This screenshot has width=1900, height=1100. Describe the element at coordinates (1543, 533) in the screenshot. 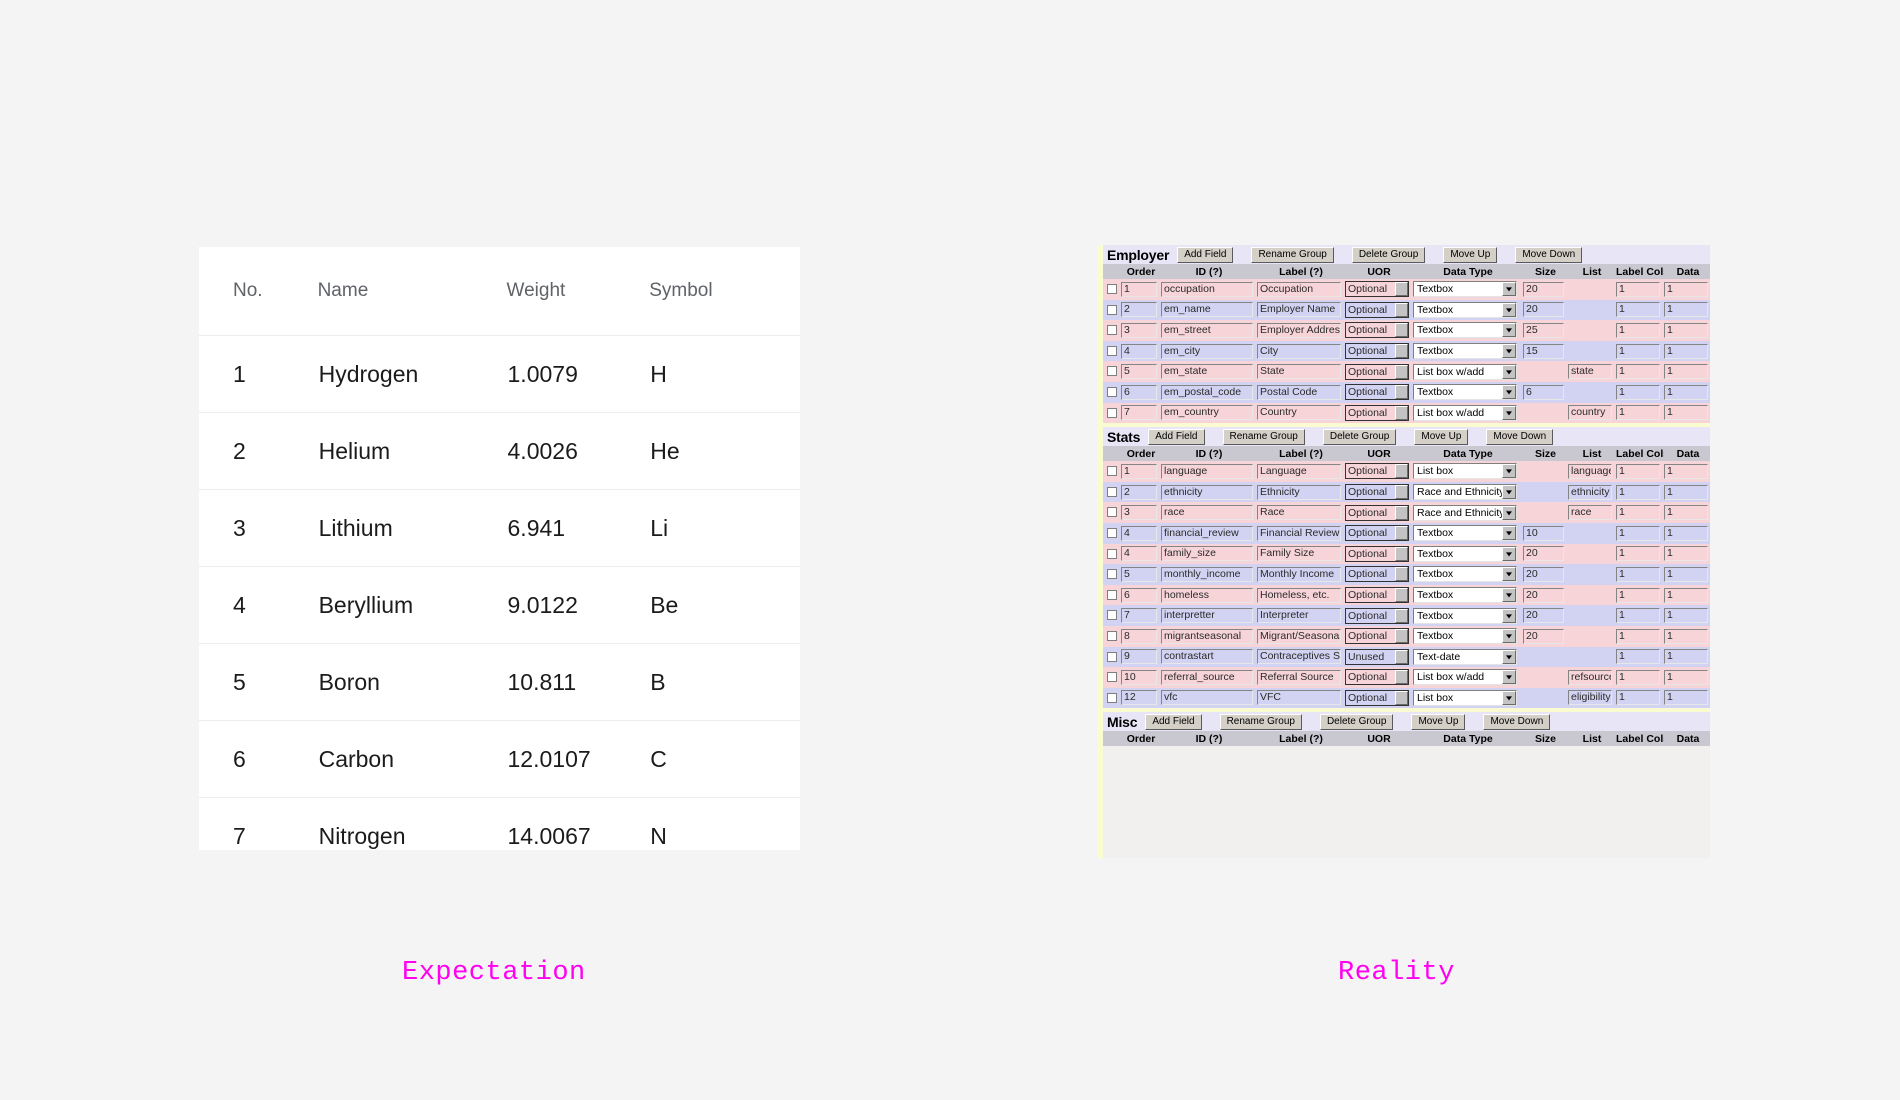

I see `size-input: 10` at that location.